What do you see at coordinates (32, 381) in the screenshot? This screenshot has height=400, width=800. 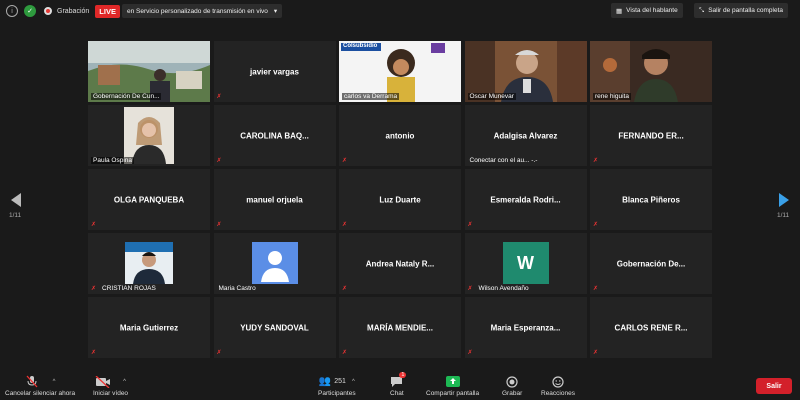 I see `muted-microphone-icon` at bounding box center [32, 381].